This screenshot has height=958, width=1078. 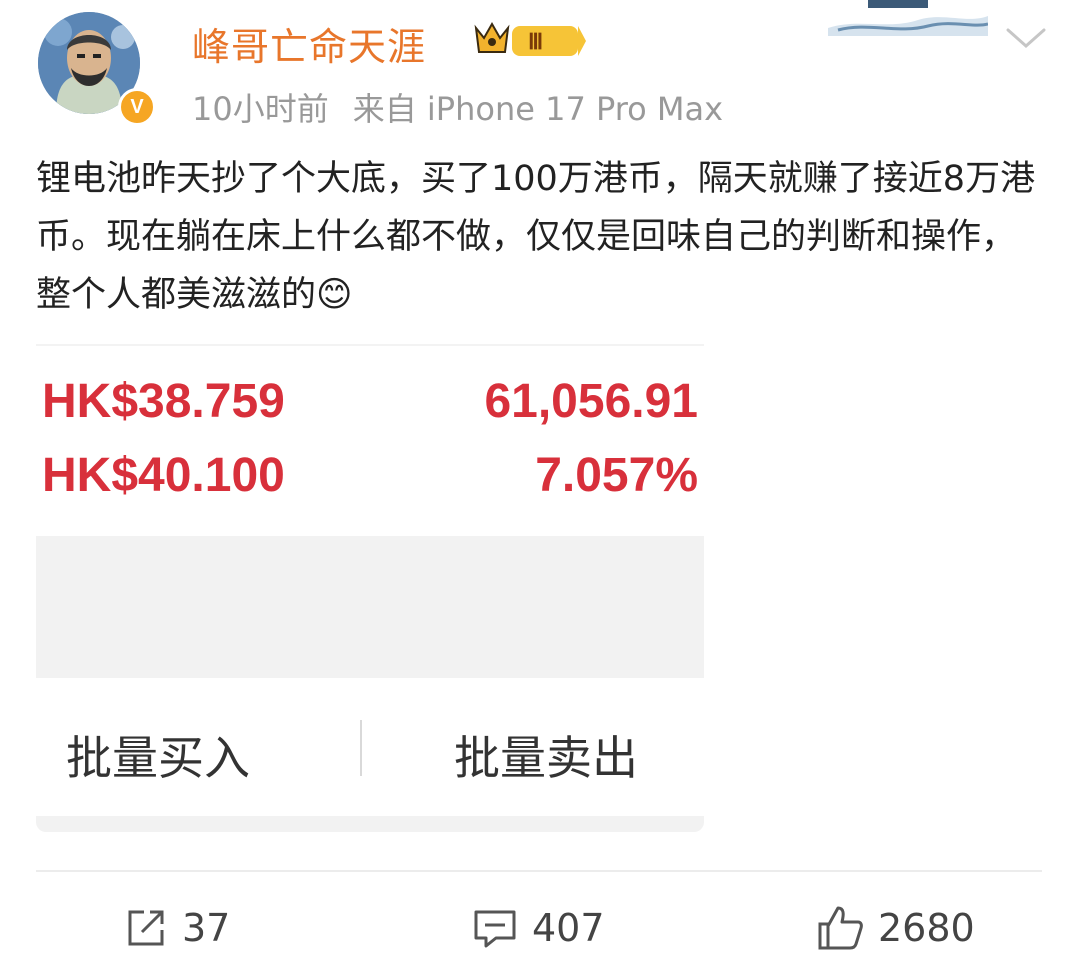 What do you see at coordinates (926, 928) in the screenshot?
I see `like-count: 2680` at bounding box center [926, 928].